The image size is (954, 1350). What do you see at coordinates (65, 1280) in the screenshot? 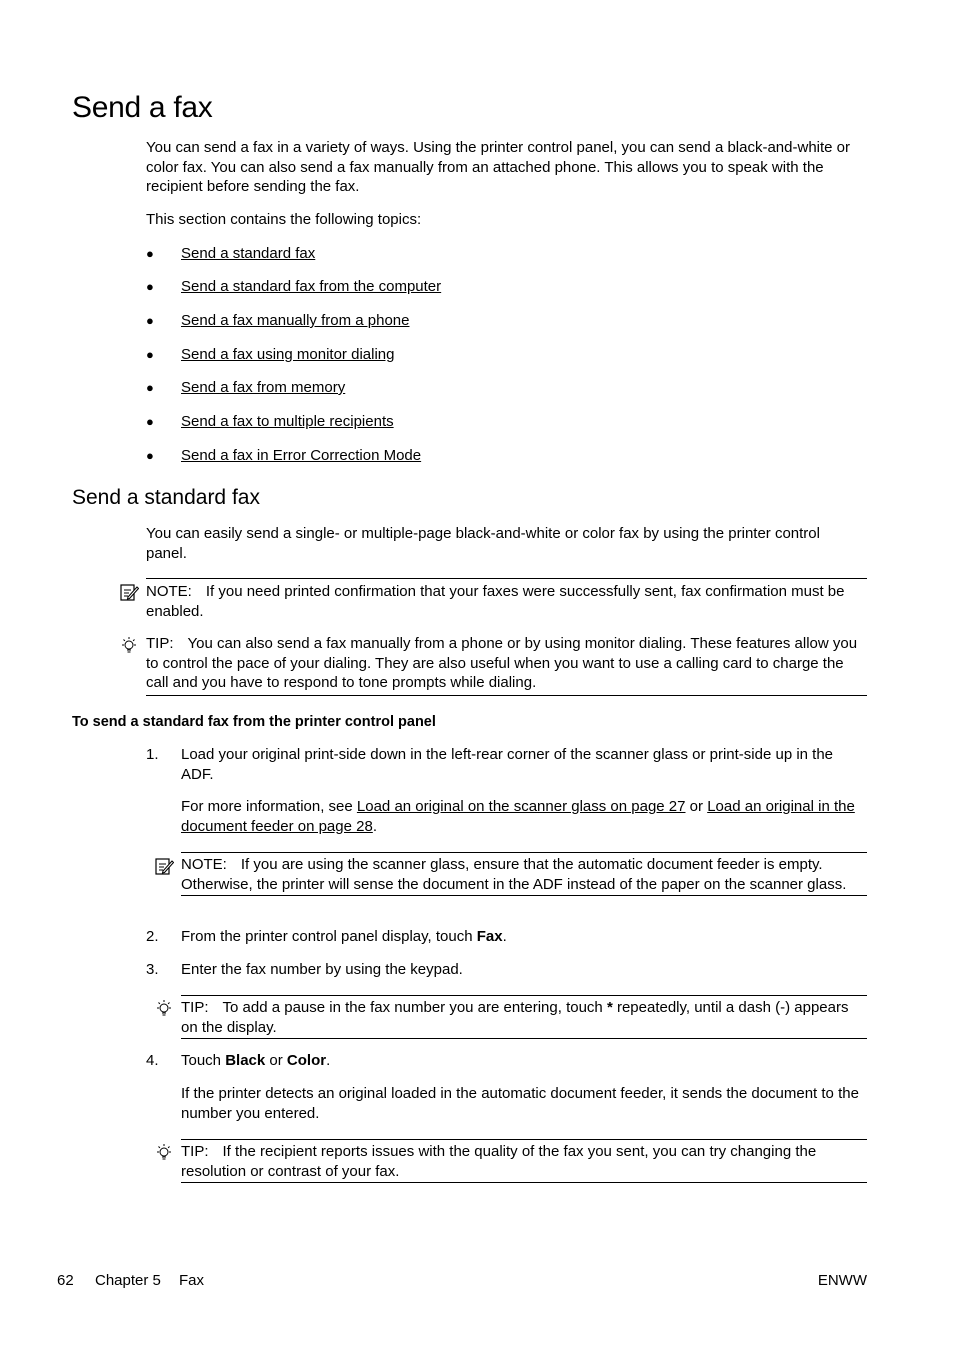
I see `page-number: 62` at bounding box center [65, 1280].